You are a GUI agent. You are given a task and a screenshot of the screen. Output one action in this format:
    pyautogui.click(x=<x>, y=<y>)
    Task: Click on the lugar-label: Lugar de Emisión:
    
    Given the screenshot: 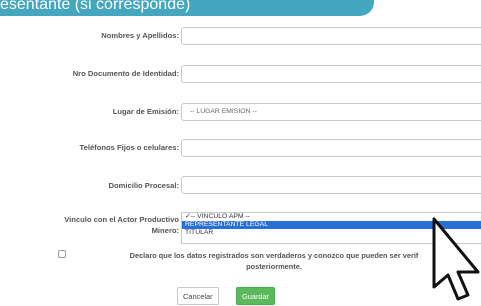 What is the action you would take?
    pyautogui.click(x=145, y=111)
    